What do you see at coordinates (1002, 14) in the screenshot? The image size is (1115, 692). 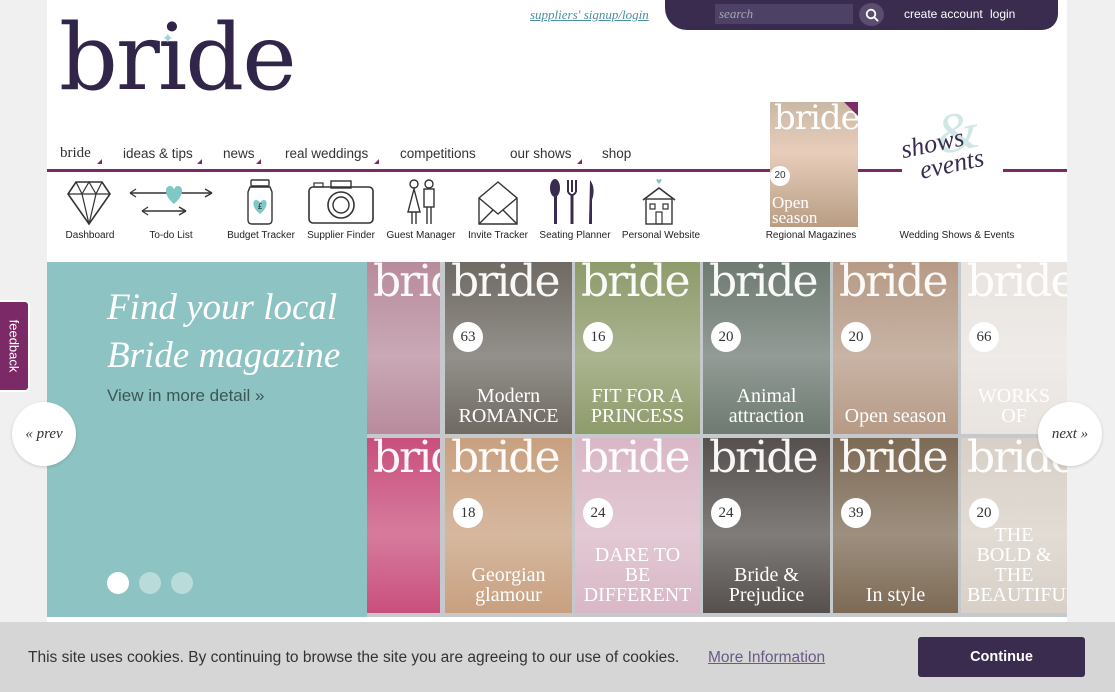 I see `login-link: login` at bounding box center [1002, 14].